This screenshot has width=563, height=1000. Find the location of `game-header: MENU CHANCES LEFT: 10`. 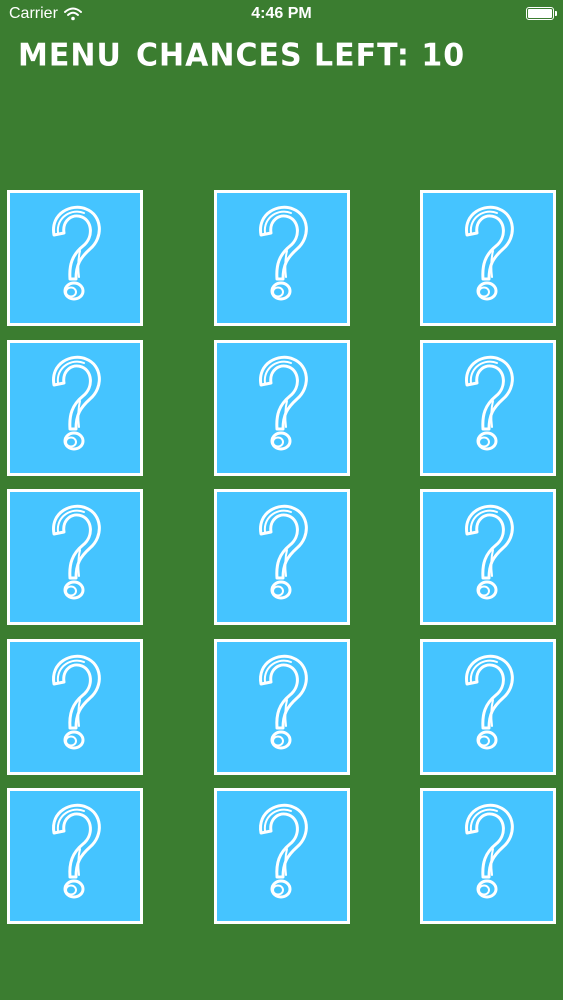

game-header: MENU CHANCES LEFT: 10 is located at coordinates (281, 58).